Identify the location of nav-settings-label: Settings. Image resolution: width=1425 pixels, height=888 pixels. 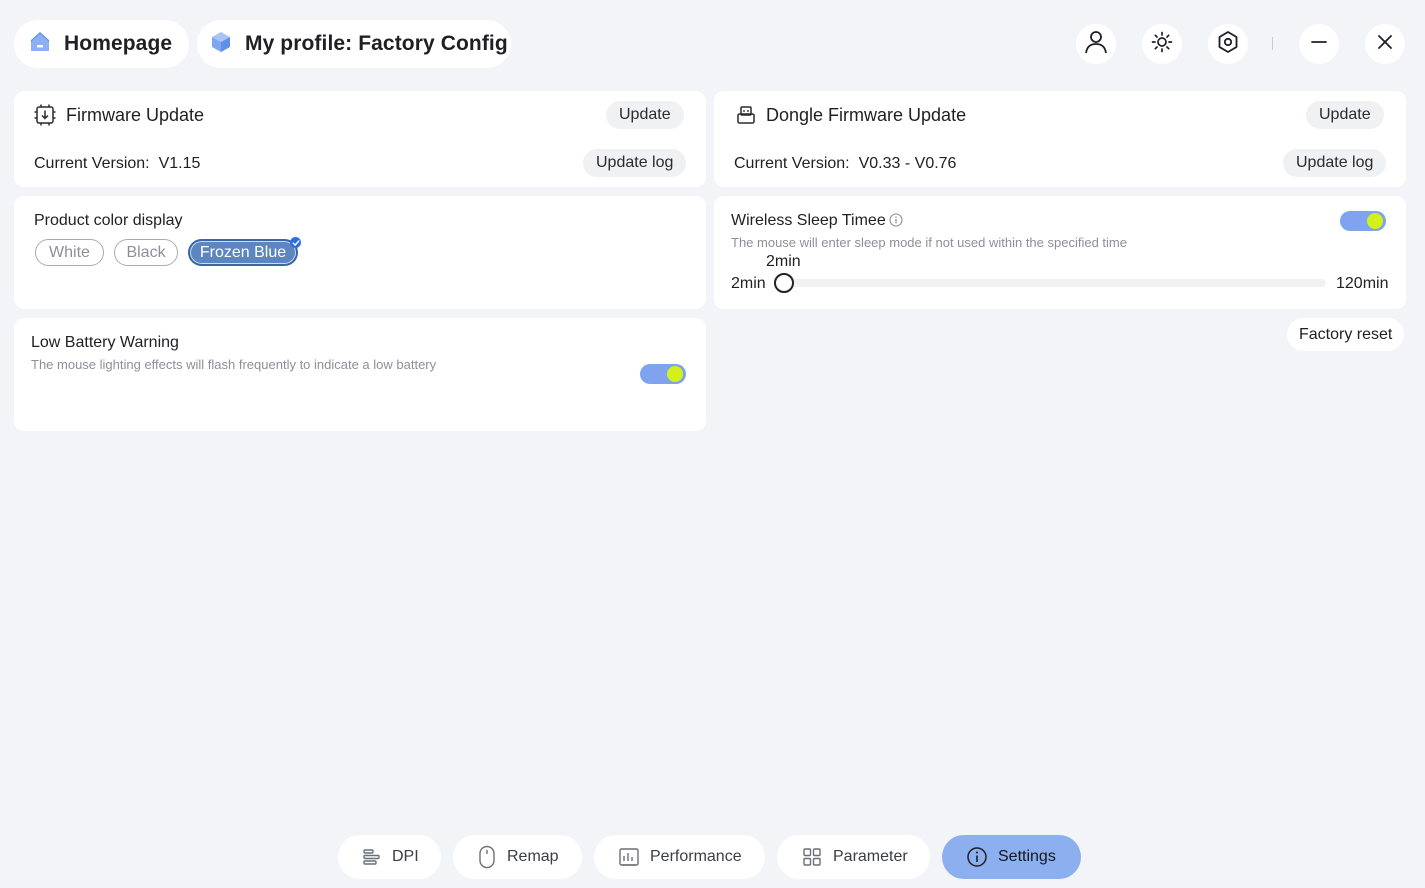
(1027, 856).